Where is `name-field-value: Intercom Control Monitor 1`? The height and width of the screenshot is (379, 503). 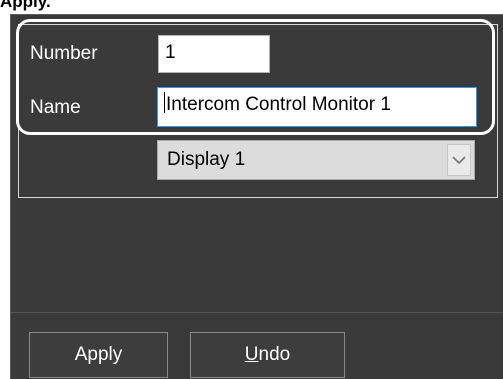
name-field-value: Intercom Control Monitor 1 is located at coordinates (278, 104).